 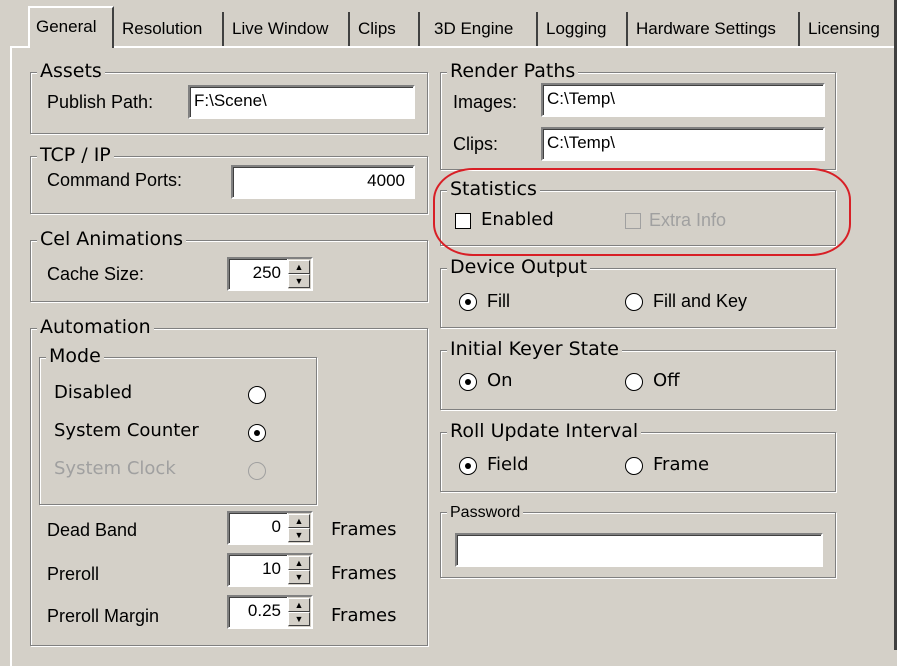 I want to click on keyer-off-label: Off, so click(x=666, y=380).